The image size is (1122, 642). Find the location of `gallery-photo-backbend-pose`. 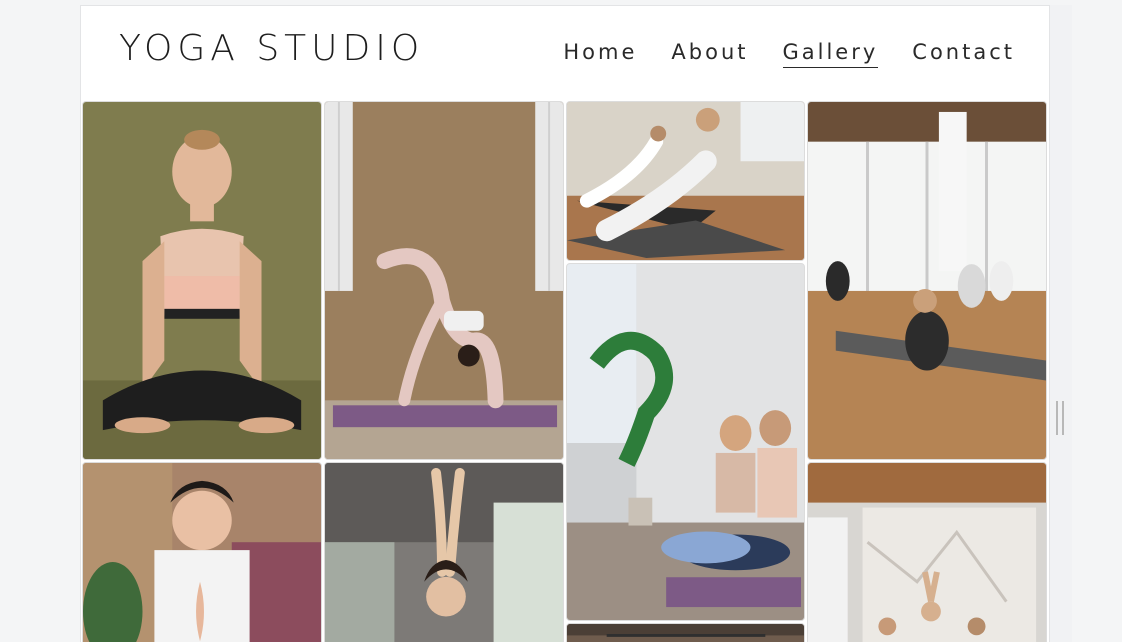

gallery-photo-backbend-pose is located at coordinates (444, 280).